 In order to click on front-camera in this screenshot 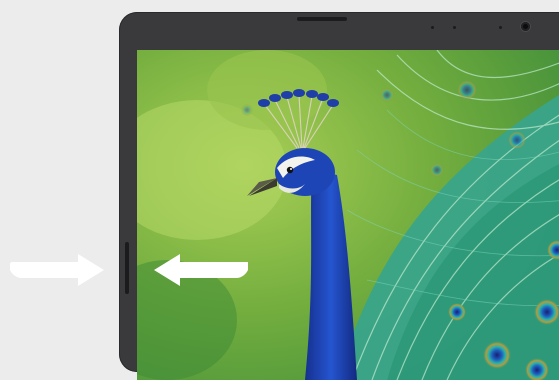, I will do `click(525, 26)`.